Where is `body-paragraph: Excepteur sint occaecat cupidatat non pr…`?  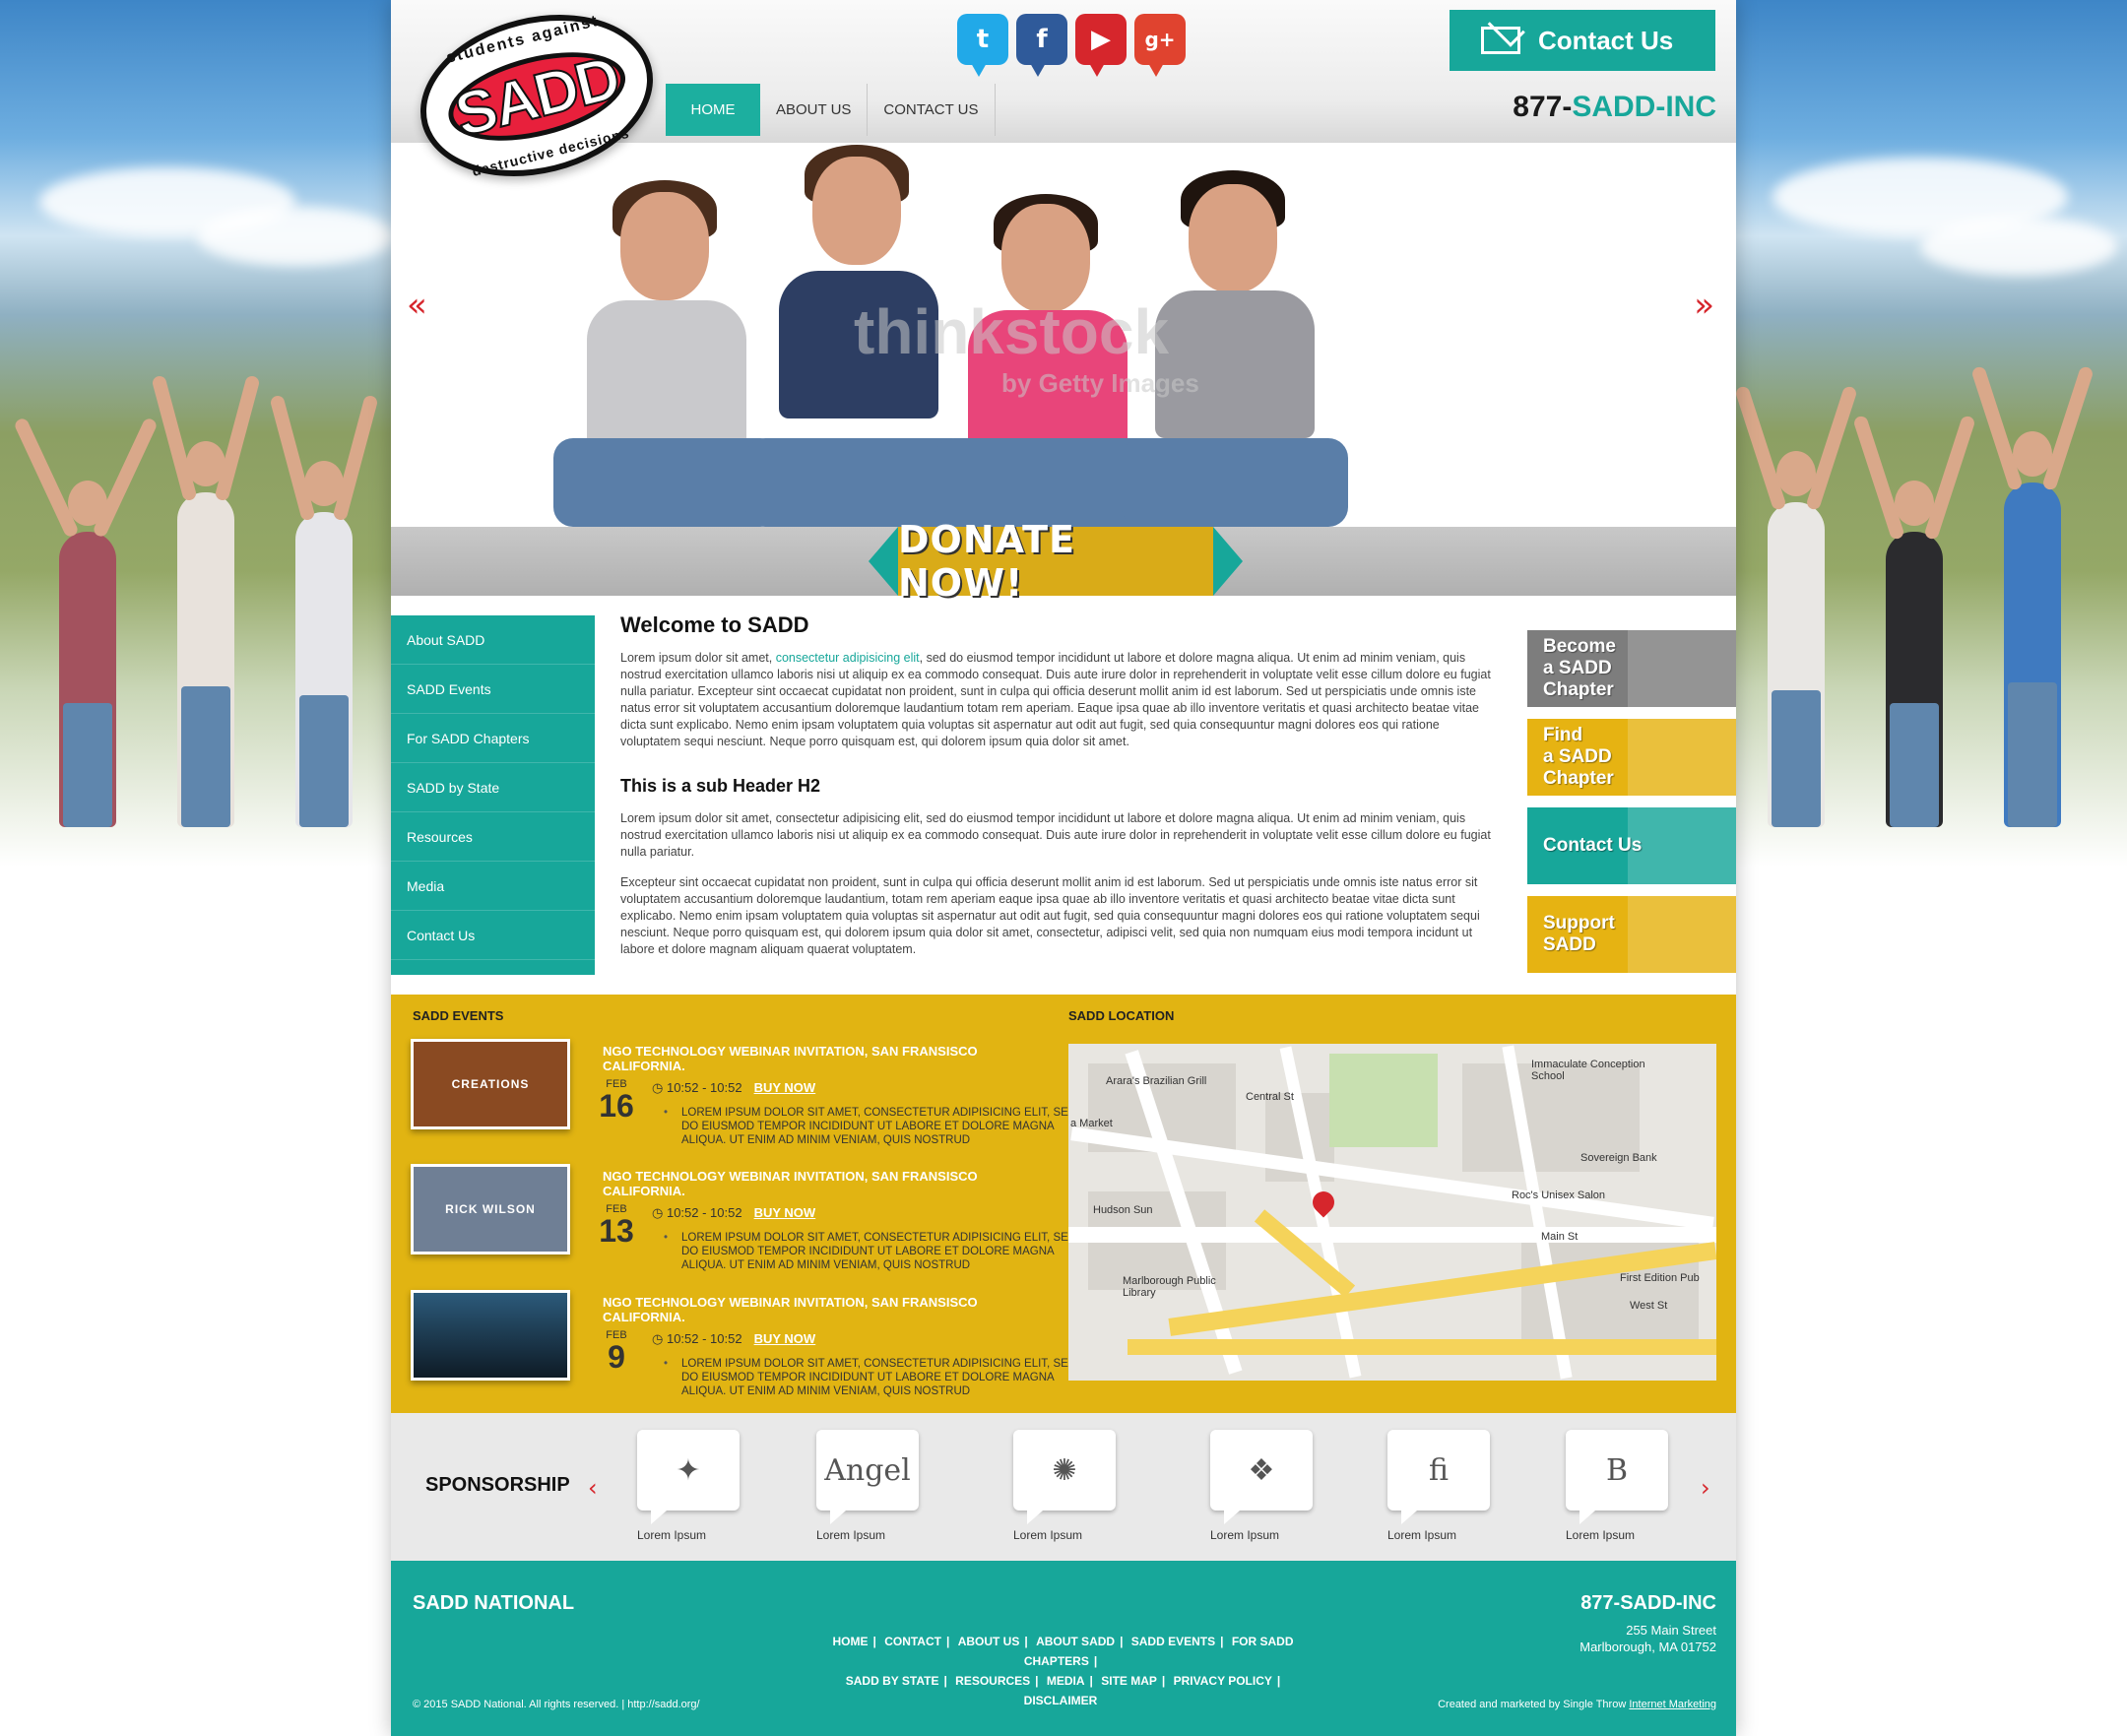
body-paragraph: Excepteur sint occaecat cupidatat non pr… is located at coordinates (1050, 915).